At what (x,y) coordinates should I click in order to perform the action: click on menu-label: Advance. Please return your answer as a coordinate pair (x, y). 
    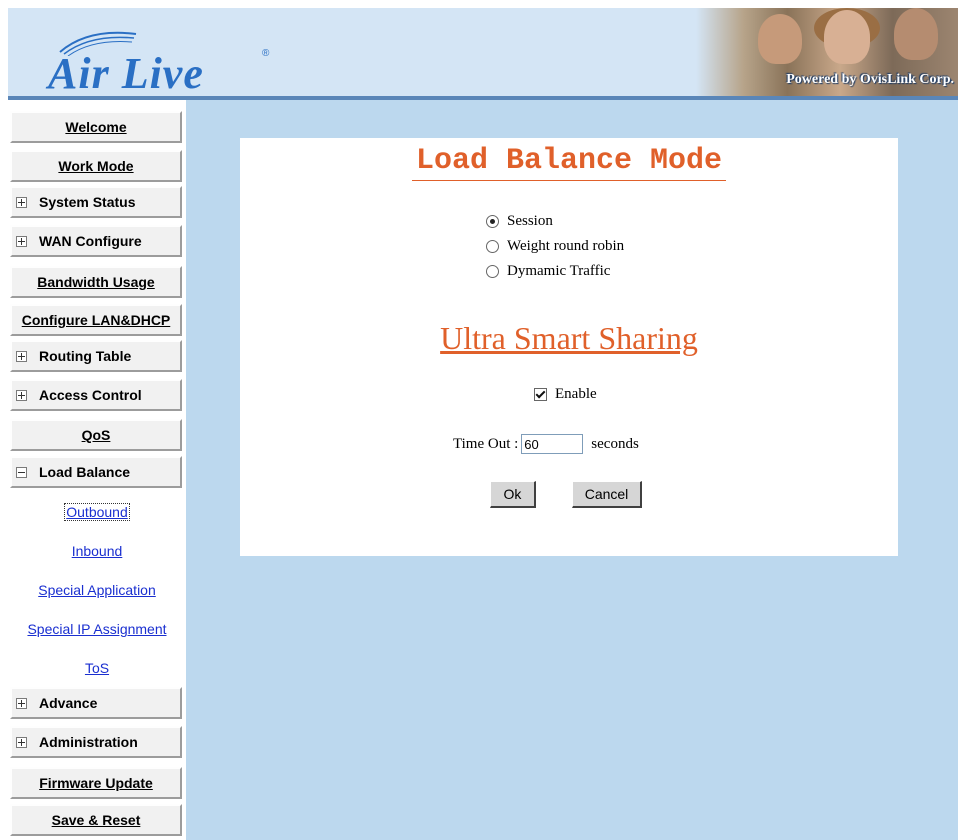
    Looking at the image, I should click on (68, 703).